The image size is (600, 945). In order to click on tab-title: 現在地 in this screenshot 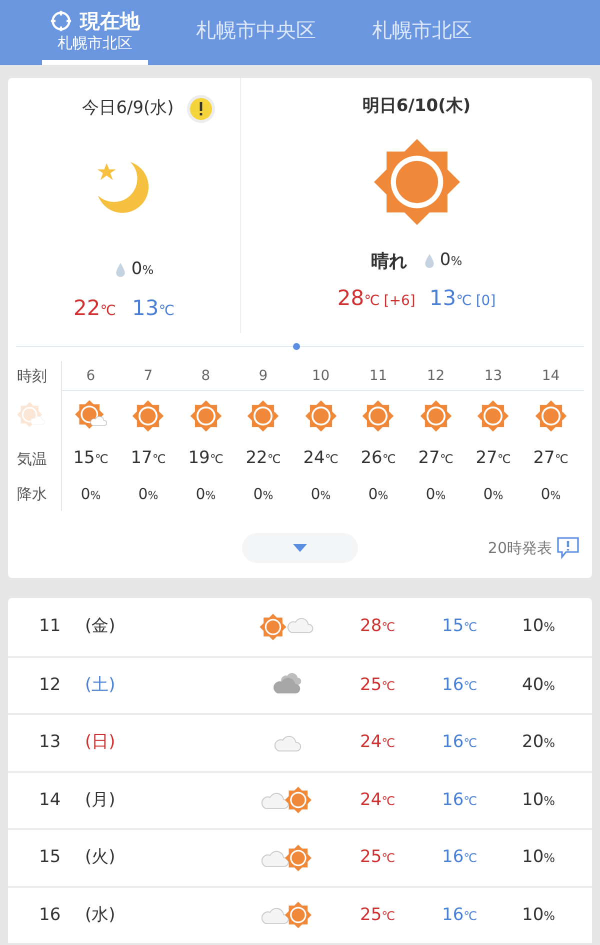, I will do `click(110, 20)`.